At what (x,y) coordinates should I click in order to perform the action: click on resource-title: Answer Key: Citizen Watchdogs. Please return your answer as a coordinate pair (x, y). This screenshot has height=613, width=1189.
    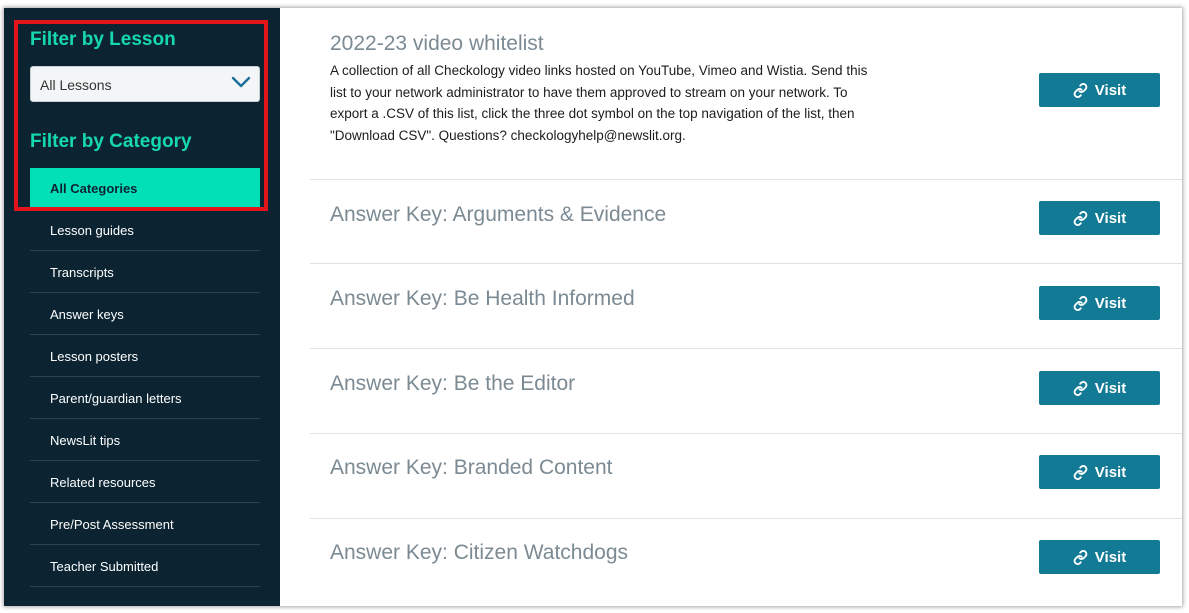
    Looking at the image, I should click on (479, 552).